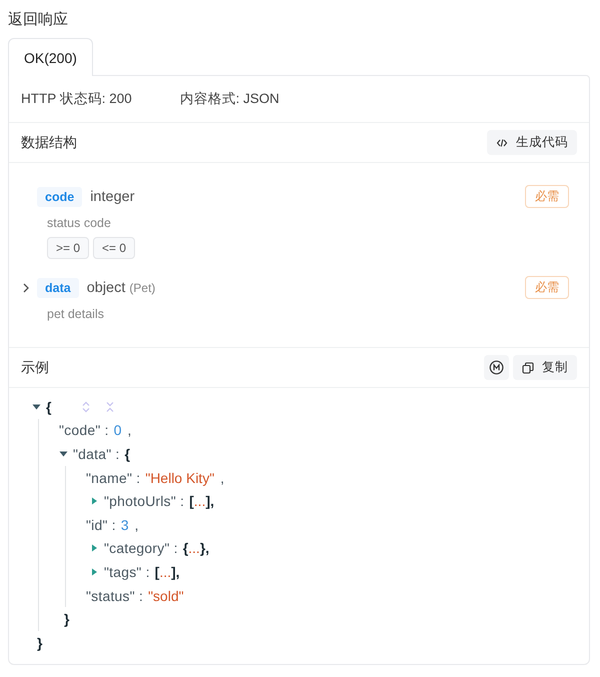 The height and width of the screenshot is (677, 600). Describe the element at coordinates (166, 596) in the screenshot. I see `json-value: "sold"` at that location.